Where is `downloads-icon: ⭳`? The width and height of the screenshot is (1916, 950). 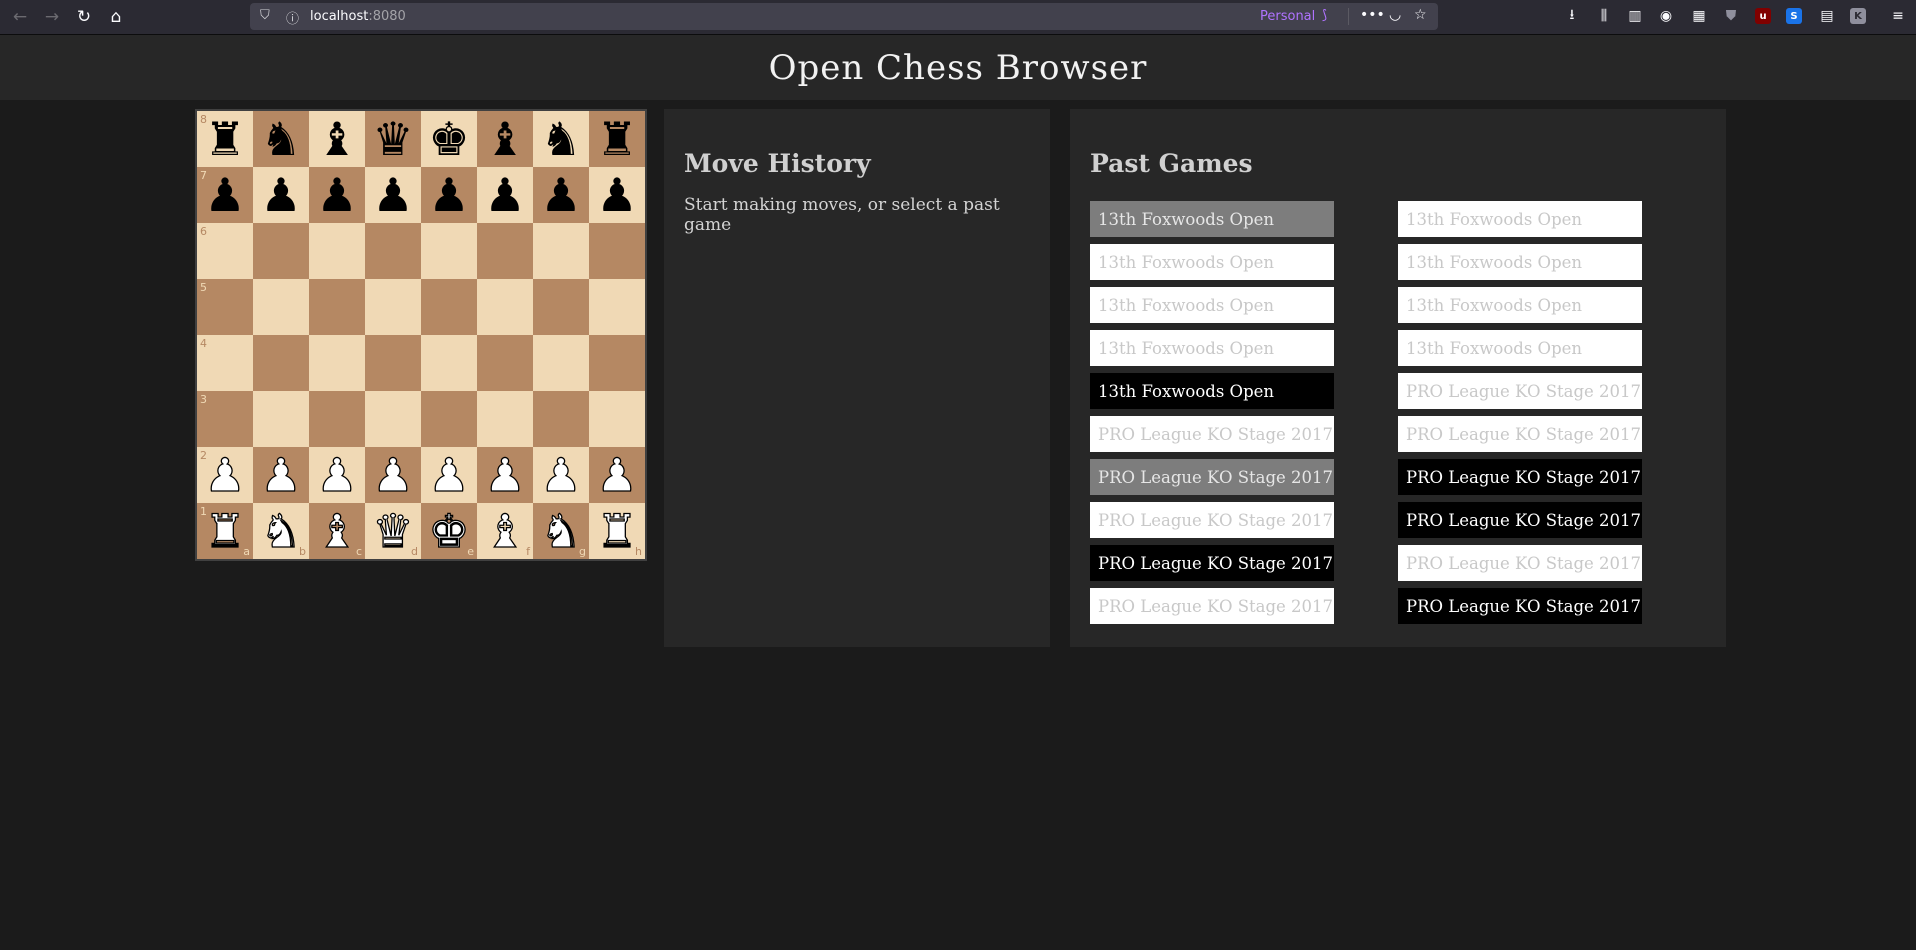
downloads-icon: ⭳ is located at coordinates (1572, 16).